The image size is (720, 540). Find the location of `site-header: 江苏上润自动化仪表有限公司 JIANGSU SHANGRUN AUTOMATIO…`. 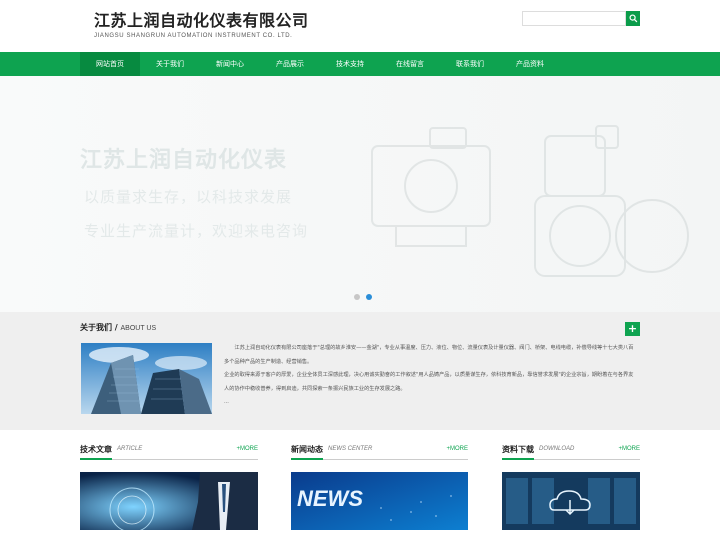

site-header: 江苏上润自动化仪表有限公司 JIANGSU SHANGRUN AUTOMATIO… is located at coordinates (360, 26).